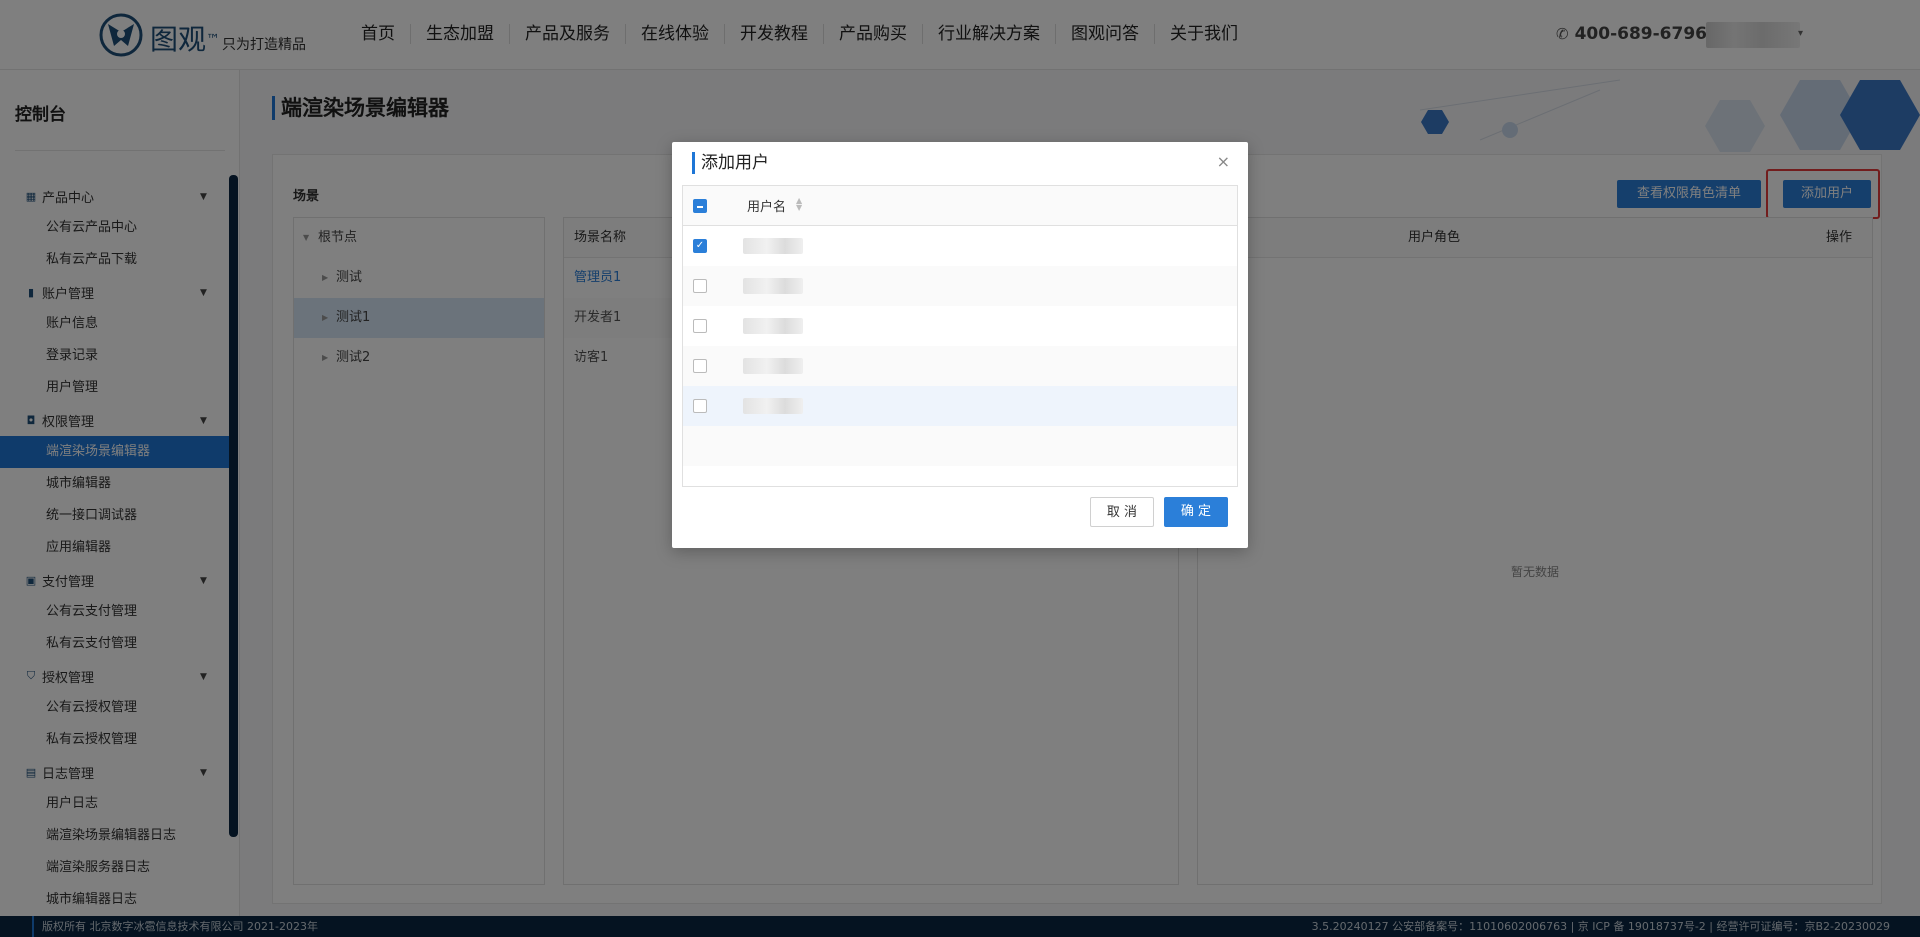 The width and height of the screenshot is (1920, 937). I want to click on column-header-username: 用户名, so click(767, 207).